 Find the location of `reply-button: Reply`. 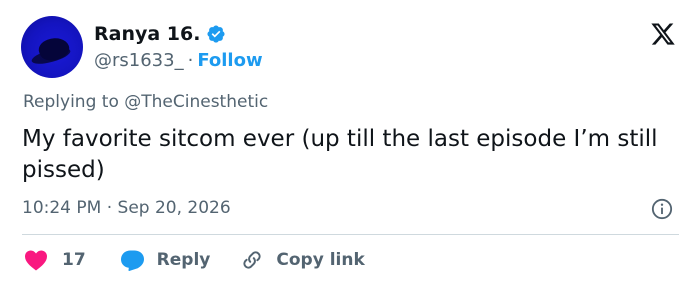

reply-button: Reply is located at coordinates (165, 260).